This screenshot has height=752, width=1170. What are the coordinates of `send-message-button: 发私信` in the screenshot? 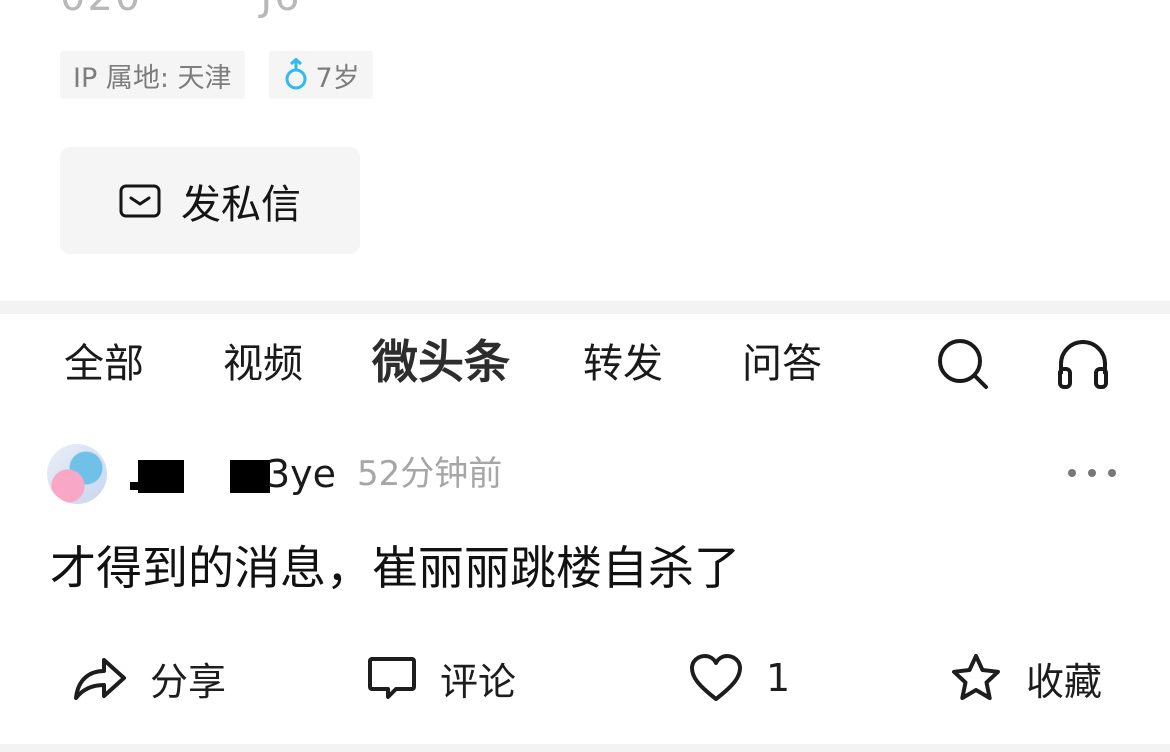 It's located at (210, 200).